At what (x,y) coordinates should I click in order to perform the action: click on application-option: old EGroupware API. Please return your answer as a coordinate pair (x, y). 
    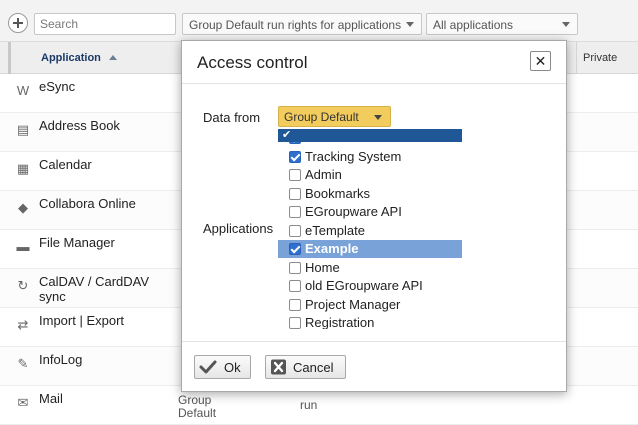
    Looking at the image, I should click on (370, 286).